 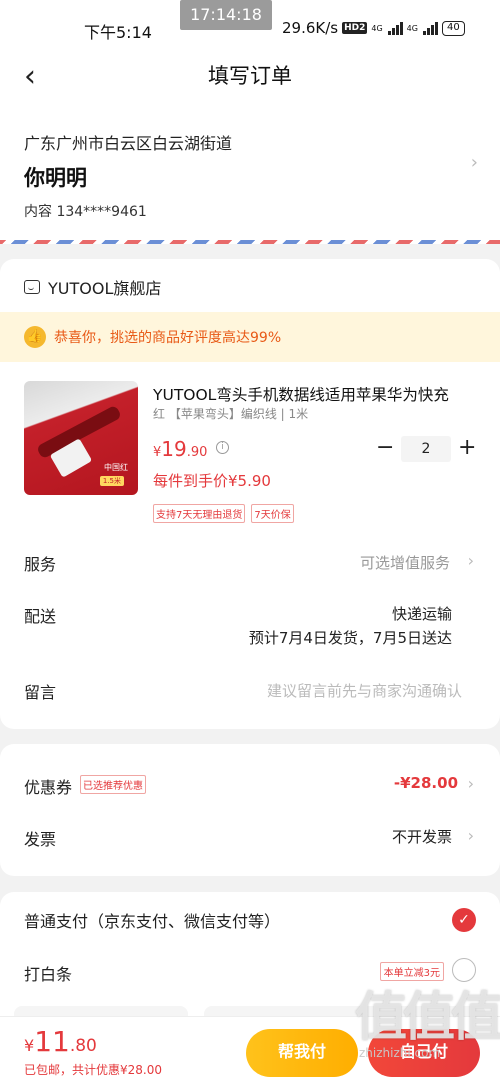 I want to click on discount-card: 优惠券 已选推荐优惠 -¥28.00 › 发票 不开发票 ›, so click(x=250, y=810).